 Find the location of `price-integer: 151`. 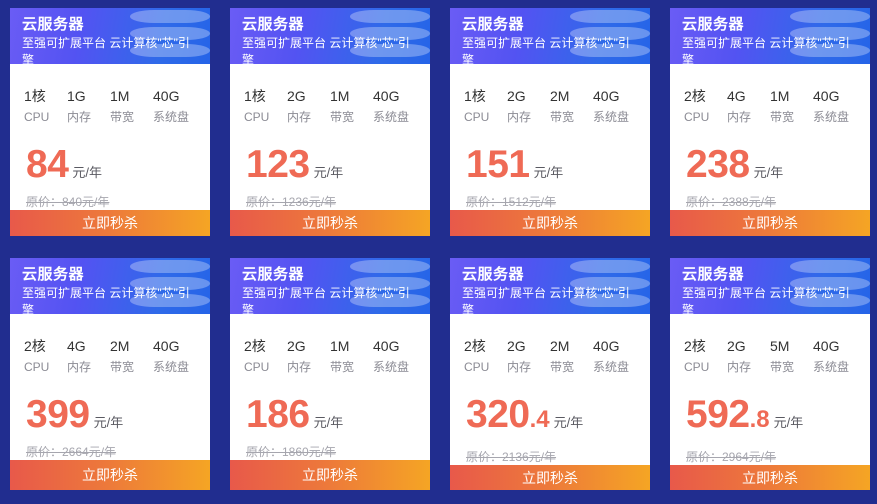

price-integer: 151 is located at coordinates (498, 164).